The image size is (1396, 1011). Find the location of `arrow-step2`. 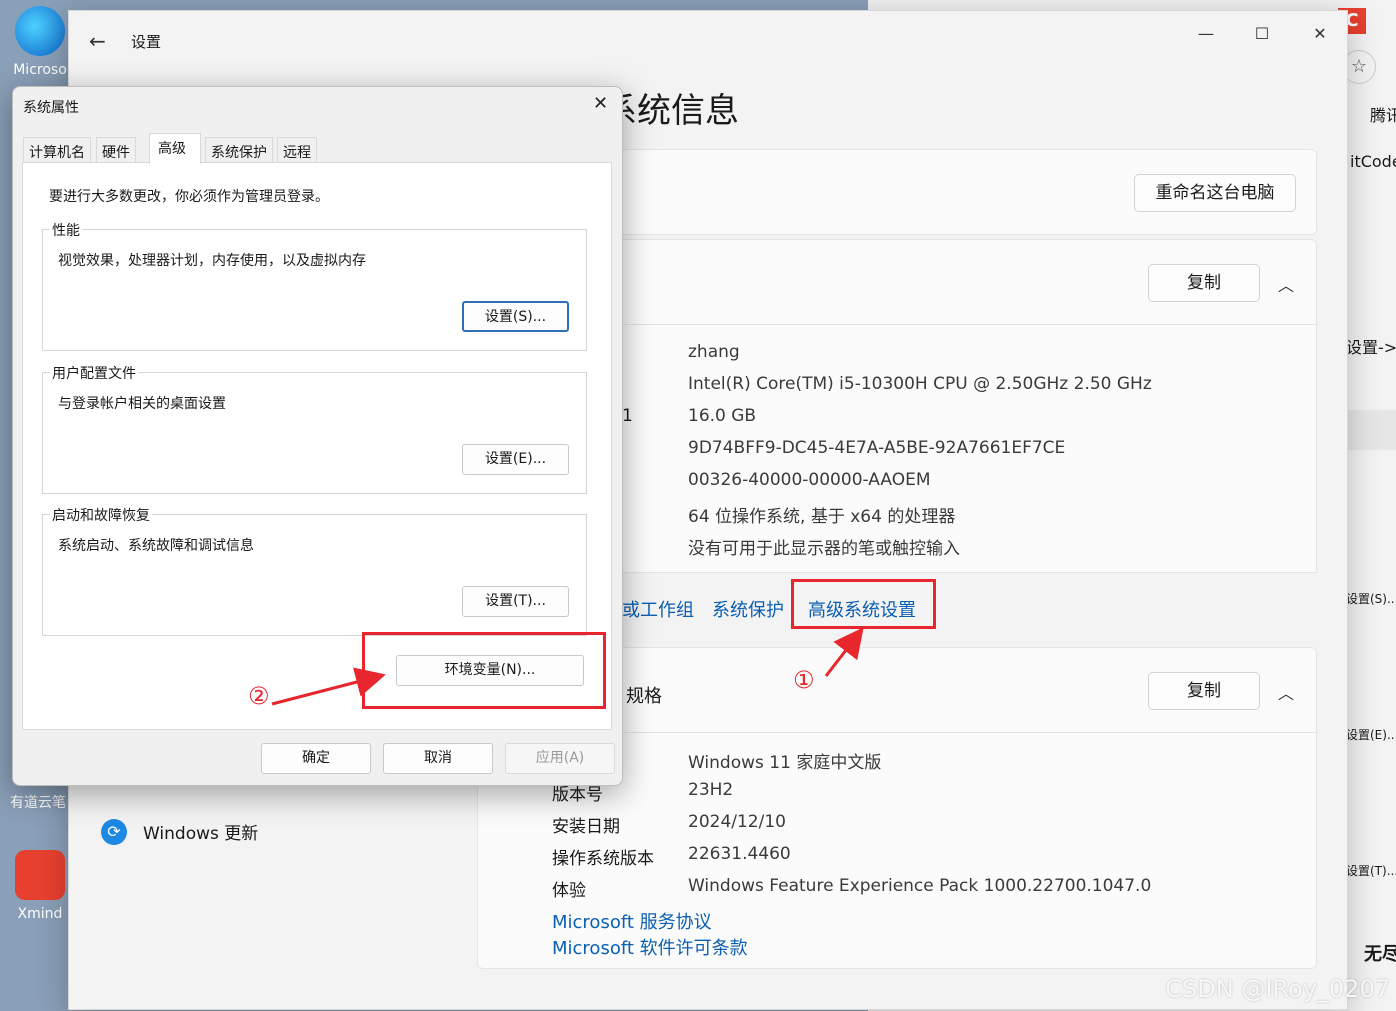

arrow-step2 is located at coordinates (328, 686).